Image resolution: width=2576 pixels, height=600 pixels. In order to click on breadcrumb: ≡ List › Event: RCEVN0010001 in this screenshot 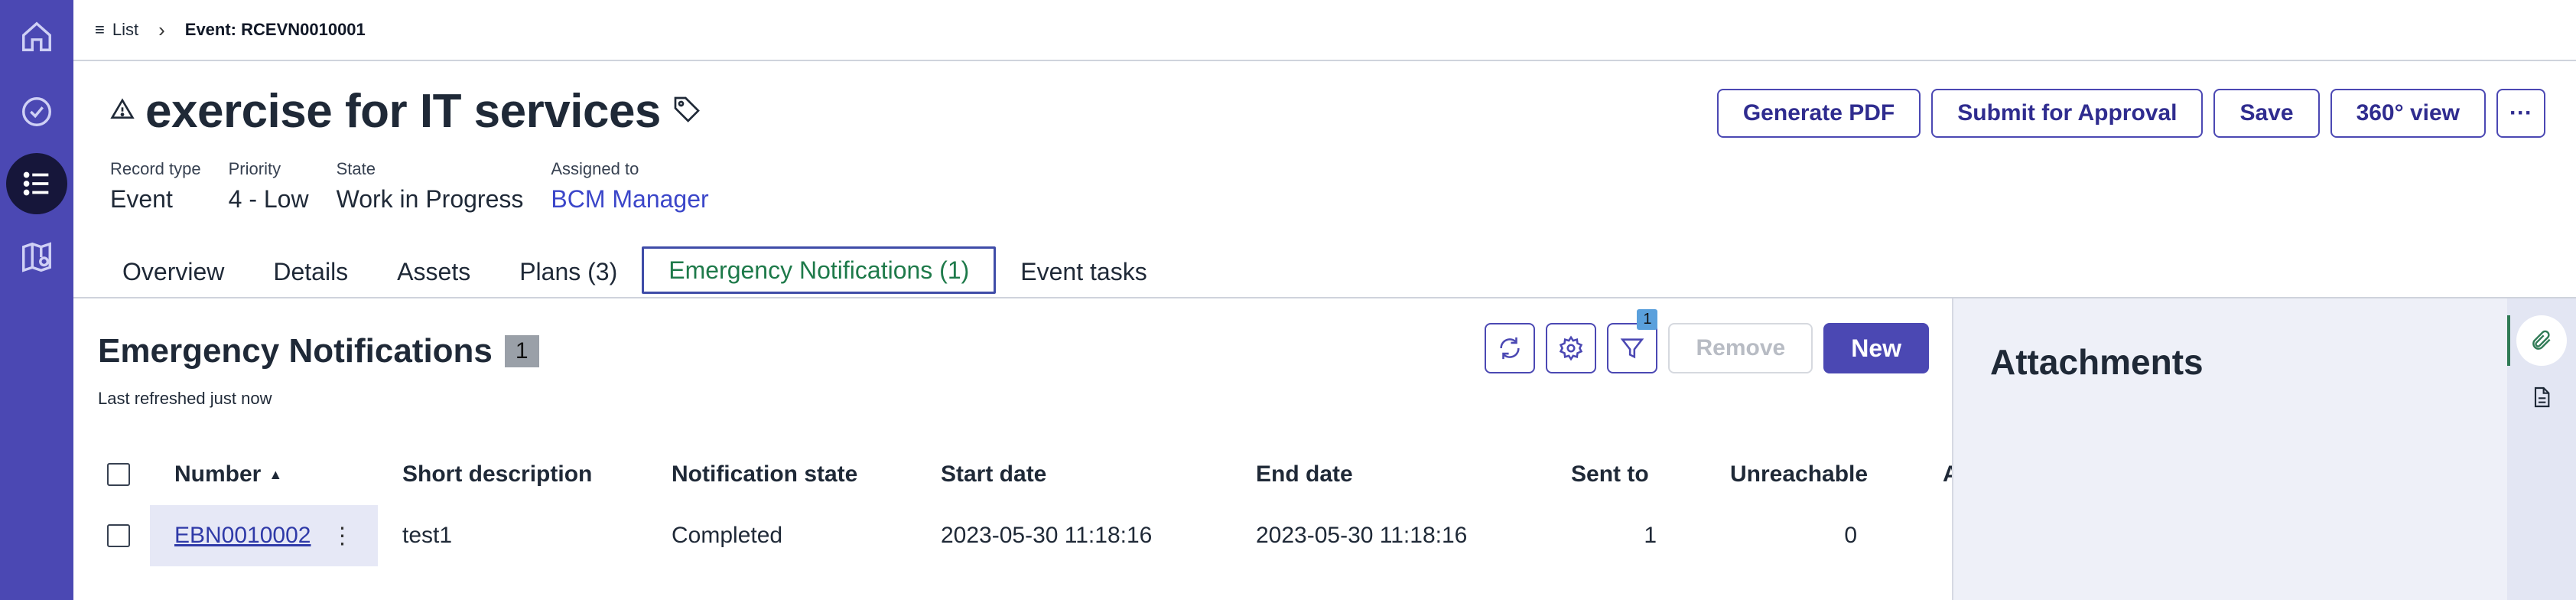, I will do `click(1324, 30)`.